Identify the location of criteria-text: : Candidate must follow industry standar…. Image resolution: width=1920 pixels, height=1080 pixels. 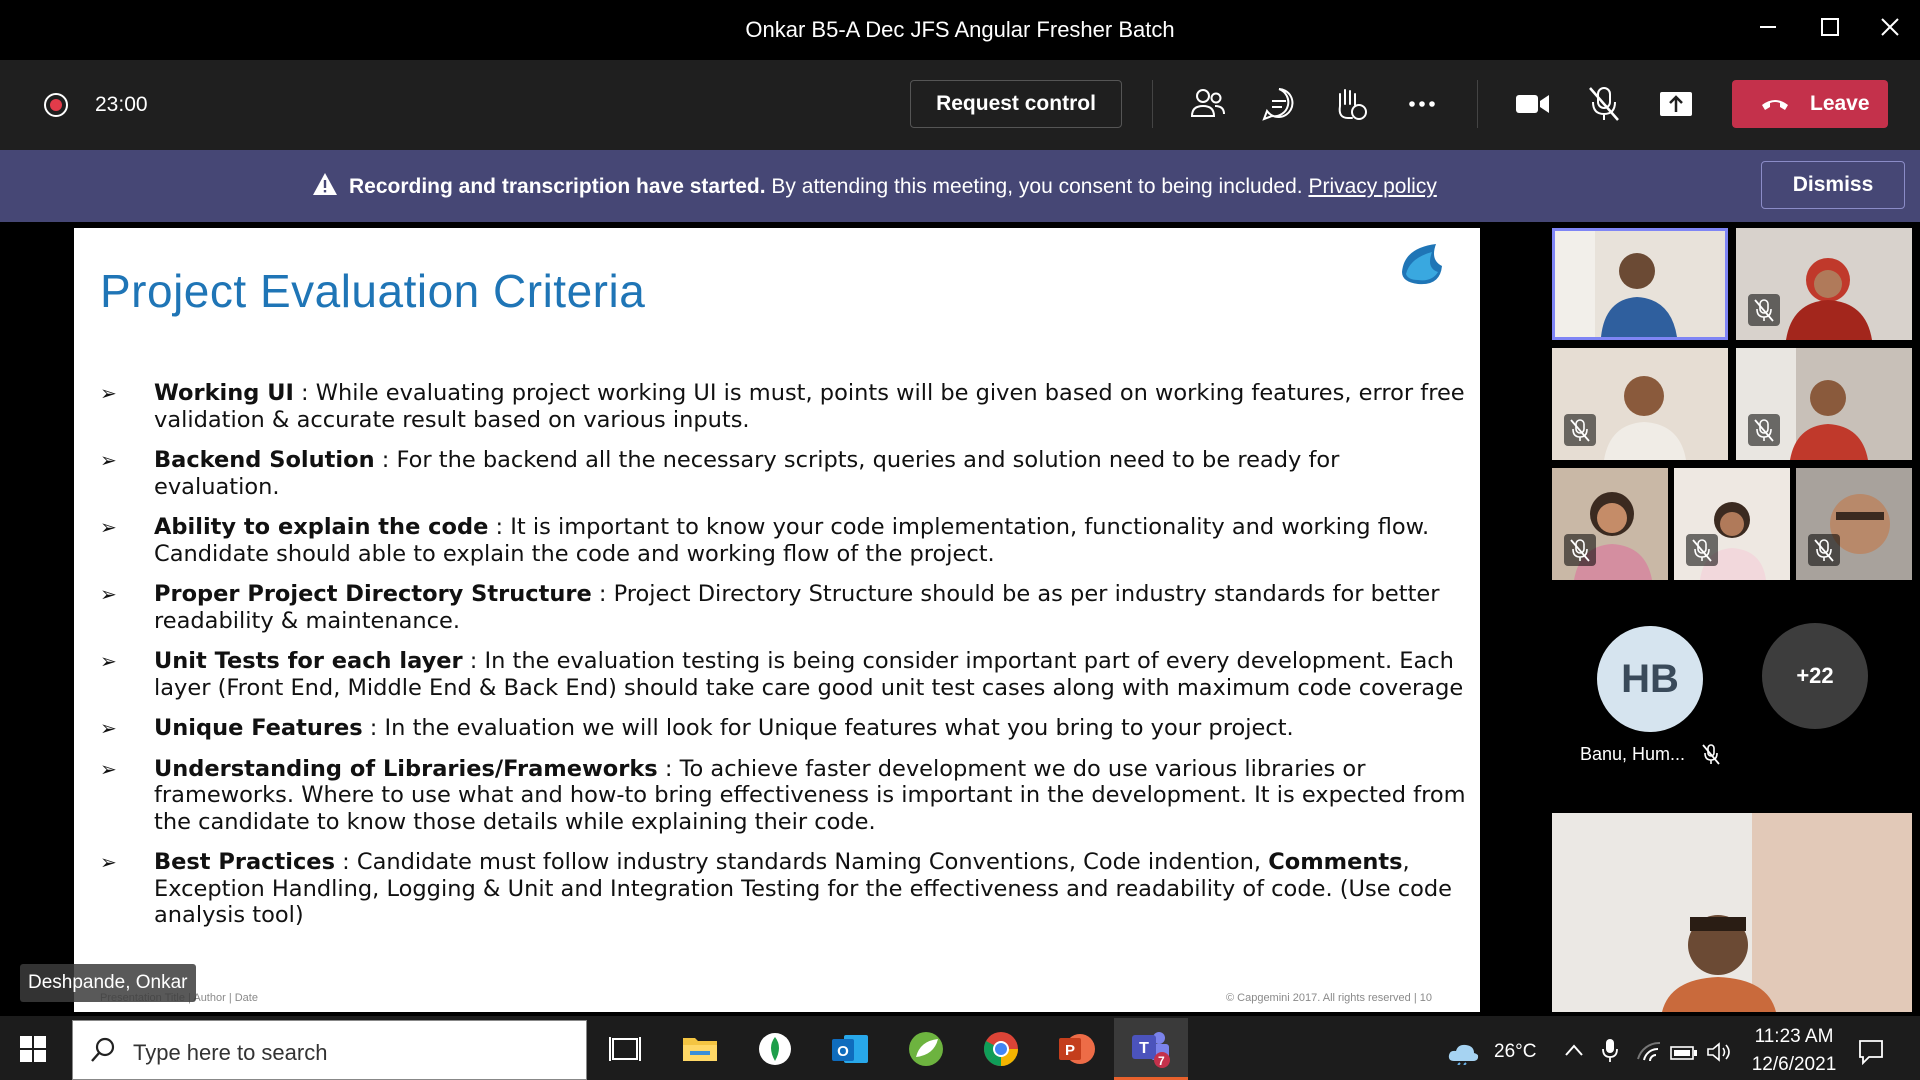
(801, 862).